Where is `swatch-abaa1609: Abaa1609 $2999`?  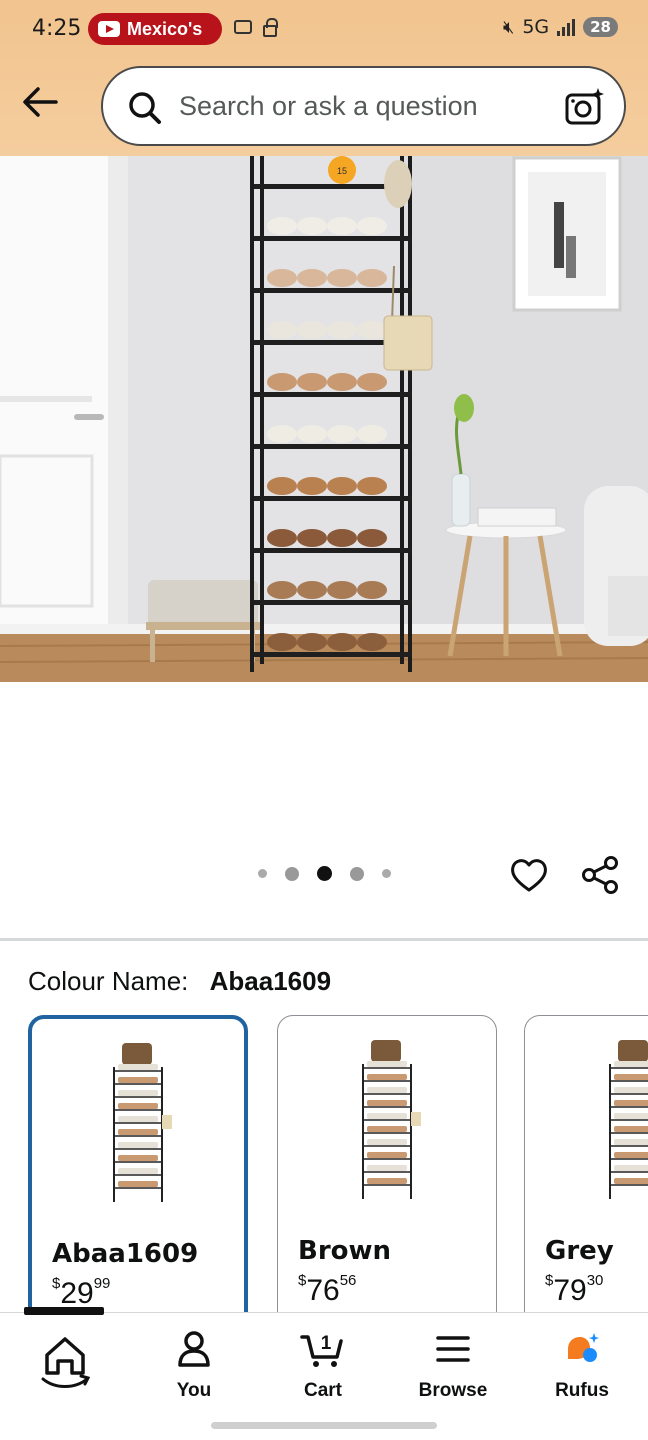
swatch-abaa1609: Abaa1609 $2999 is located at coordinates (138, 1165).